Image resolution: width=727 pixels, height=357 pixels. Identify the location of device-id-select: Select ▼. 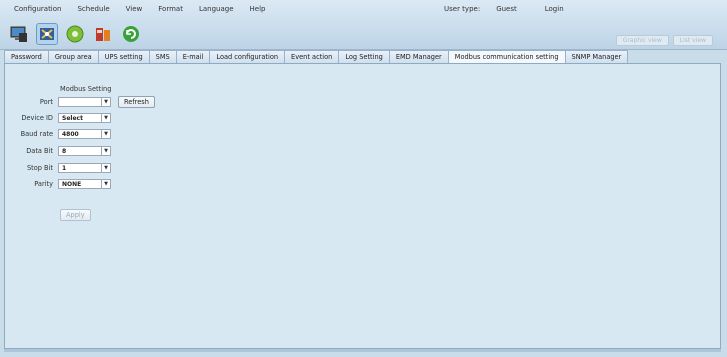
(84, 118).